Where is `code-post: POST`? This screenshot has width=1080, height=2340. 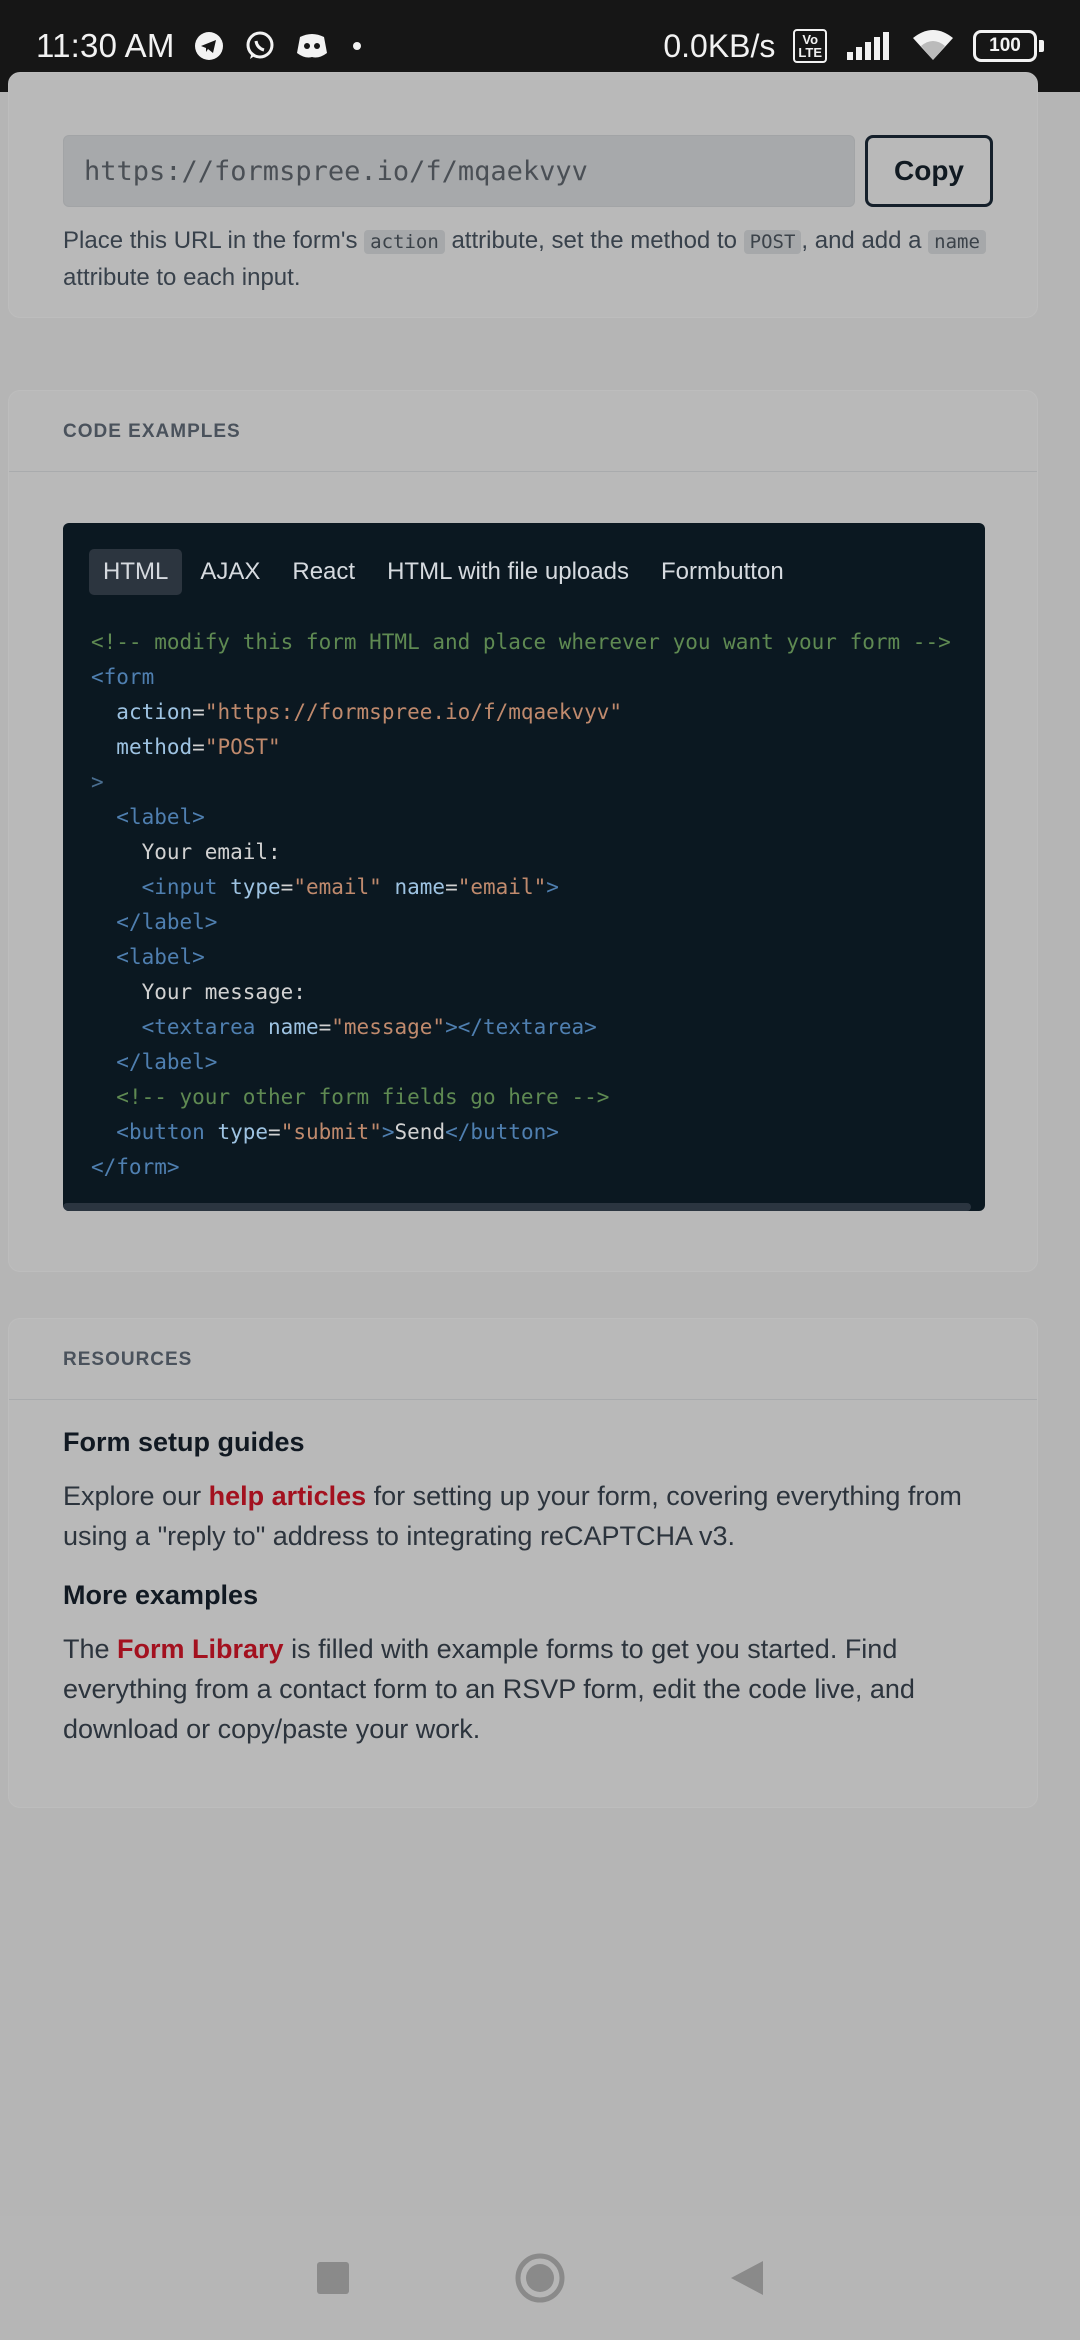 code-post: POST is located at coordinates (772, 242).